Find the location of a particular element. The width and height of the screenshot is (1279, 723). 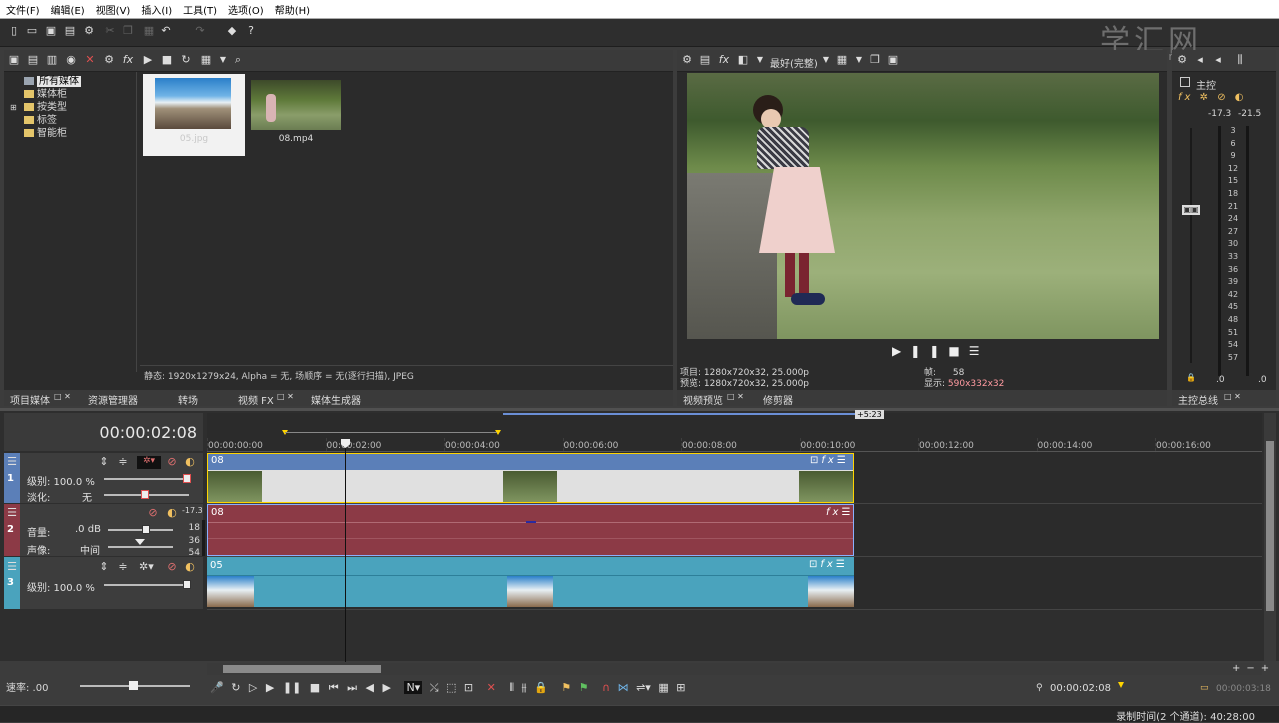

views-icon: ▦ is located at coordinates (206, 60).